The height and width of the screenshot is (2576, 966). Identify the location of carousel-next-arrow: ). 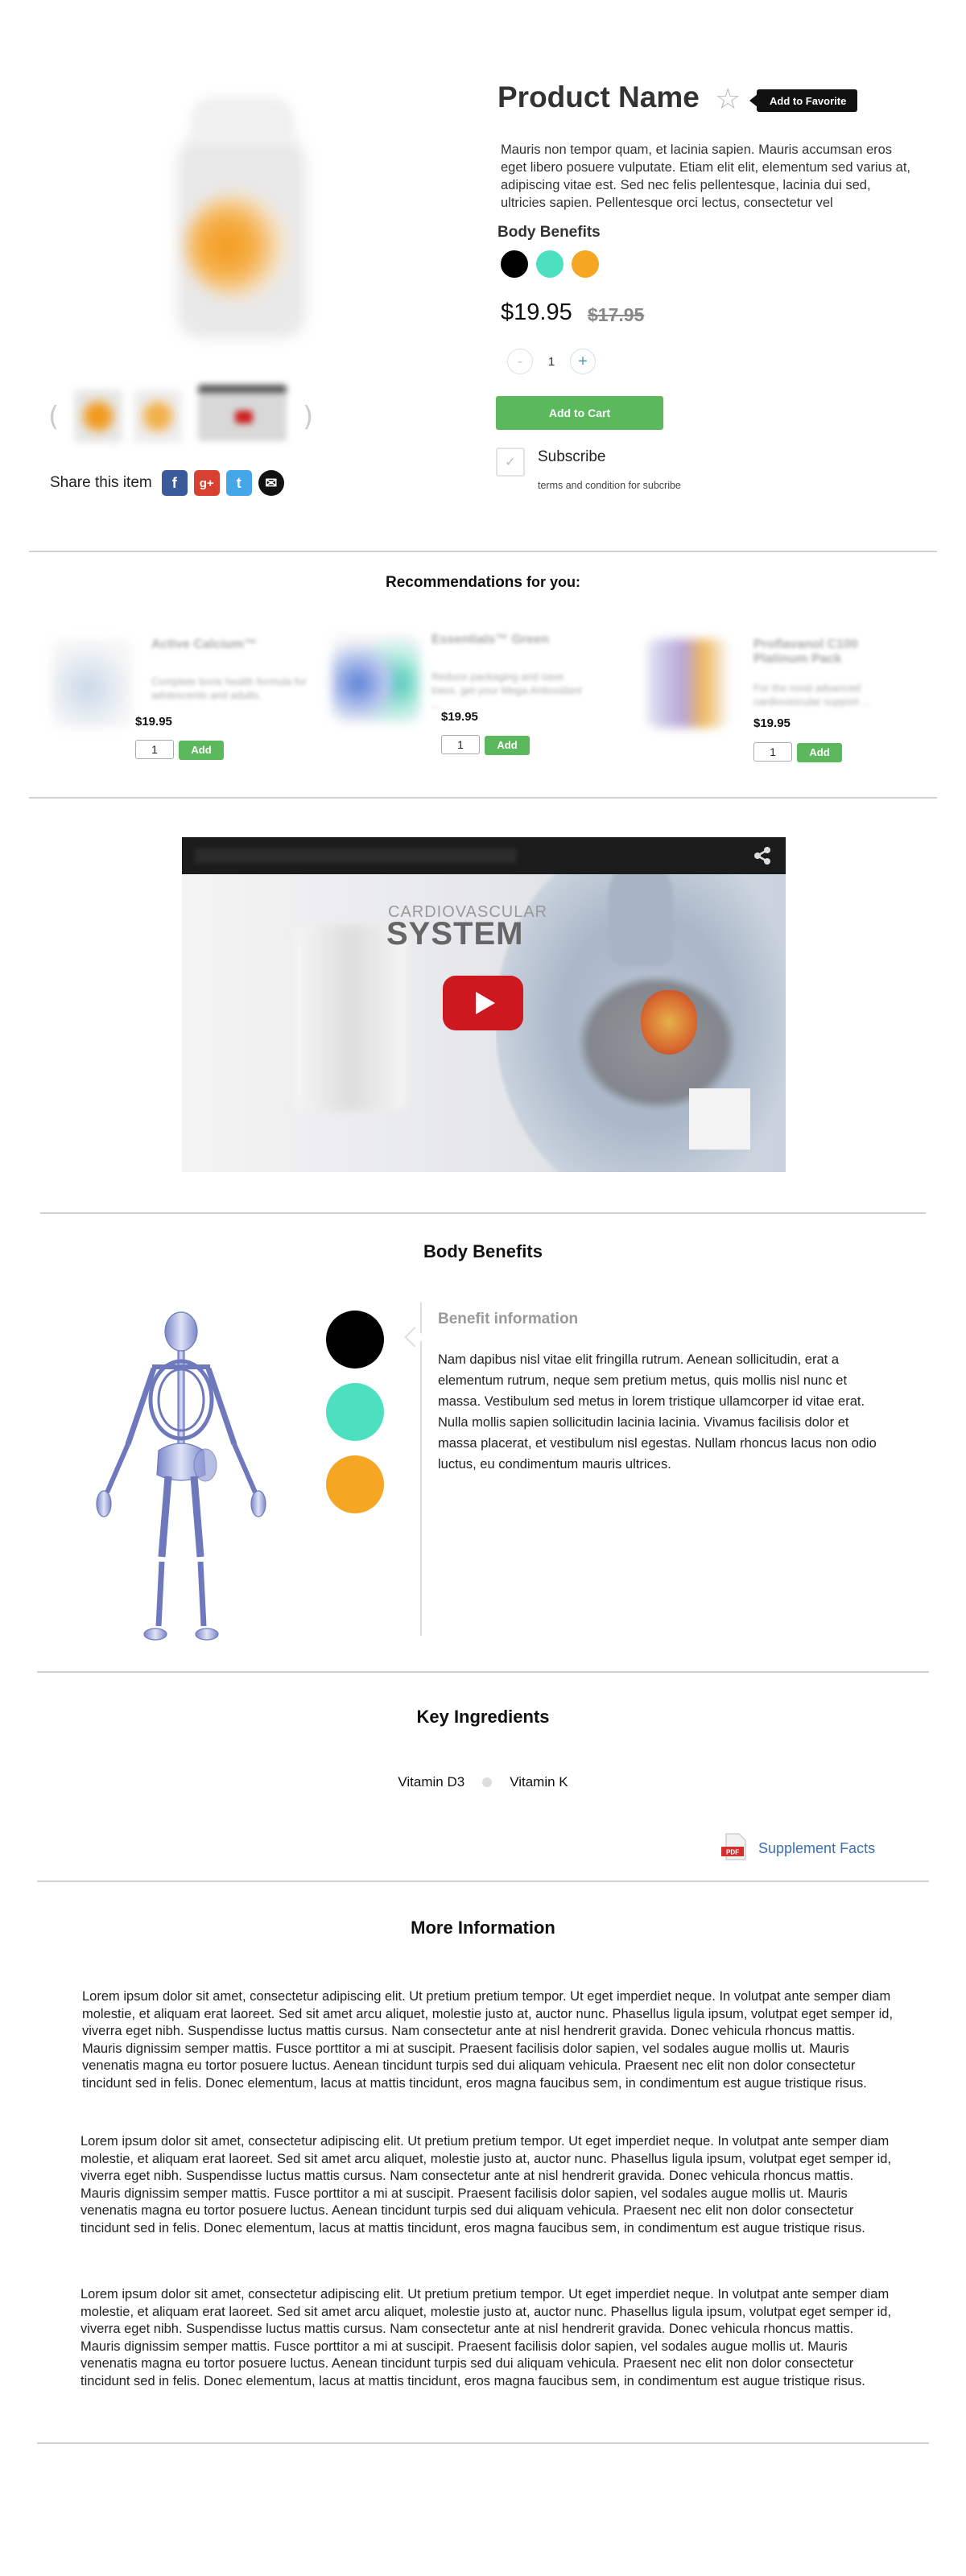
(308, 417).